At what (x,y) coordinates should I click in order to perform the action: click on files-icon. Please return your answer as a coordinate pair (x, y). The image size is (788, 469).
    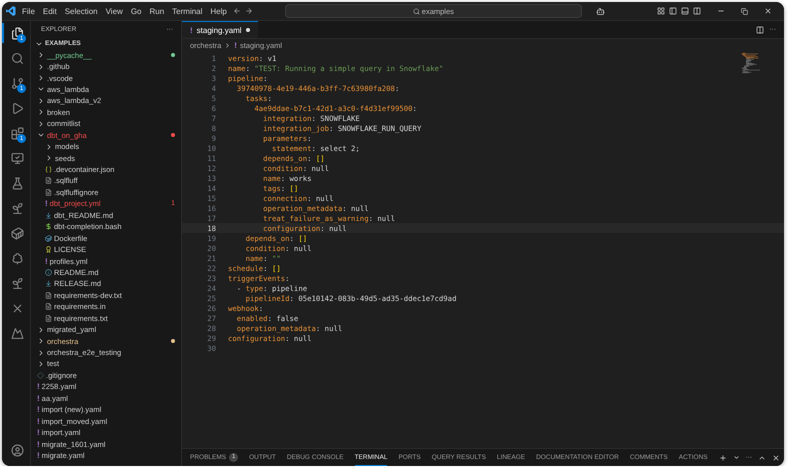
    Looking at the image, I should click on (17, 33).